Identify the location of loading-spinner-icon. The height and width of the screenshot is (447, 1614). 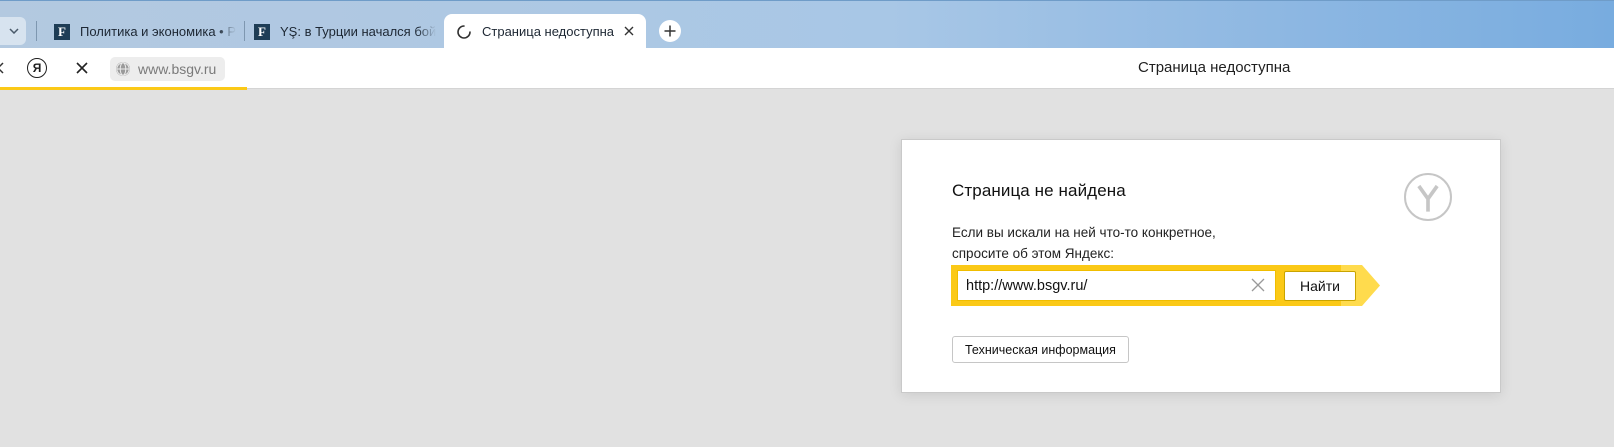
(464, 31).